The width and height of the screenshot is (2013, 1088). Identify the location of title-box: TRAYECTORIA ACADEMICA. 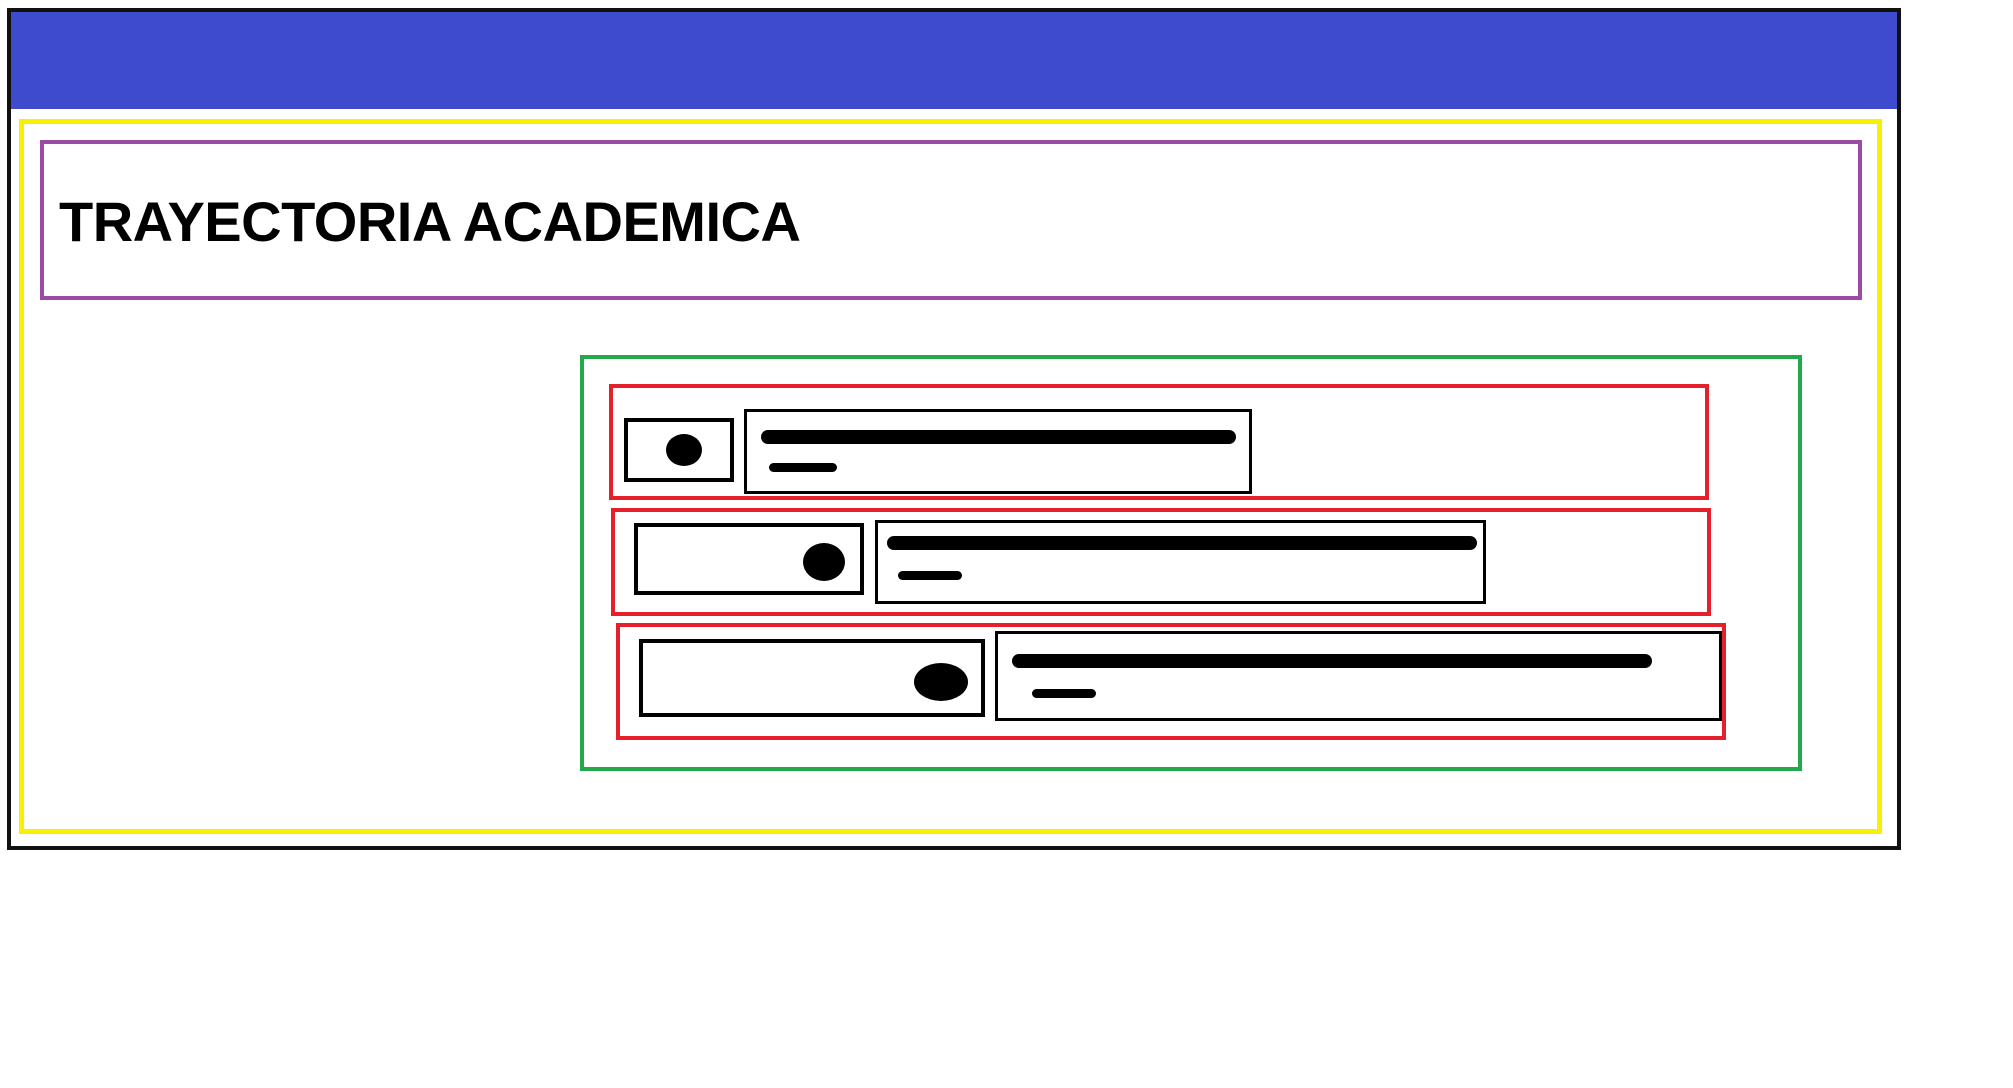
(951, 220).